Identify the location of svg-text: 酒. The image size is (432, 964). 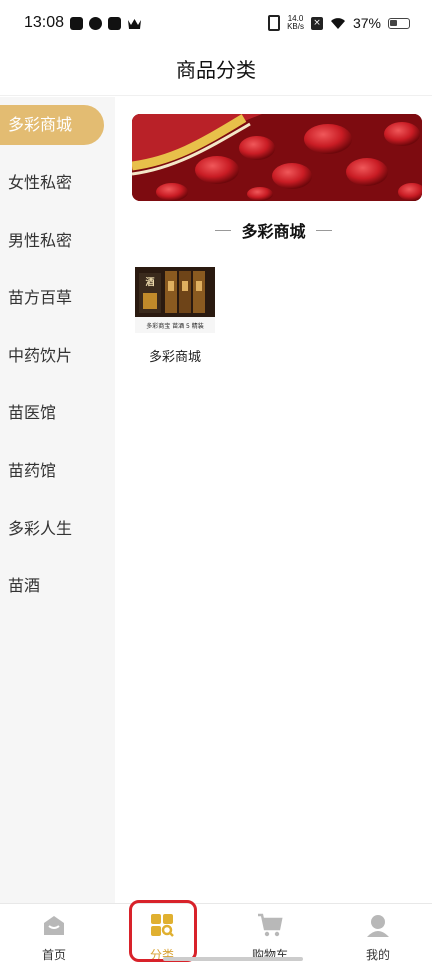
(149, 282).